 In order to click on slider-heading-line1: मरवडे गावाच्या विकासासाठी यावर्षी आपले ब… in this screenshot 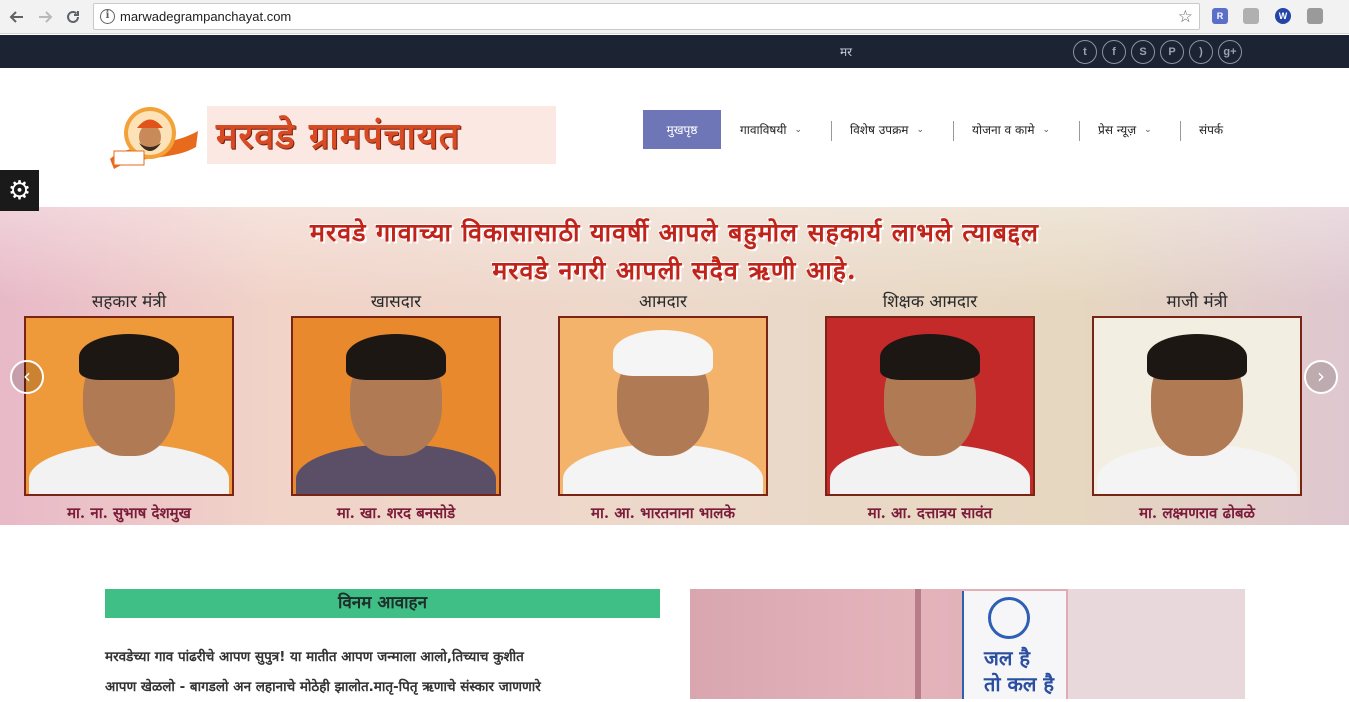, I will do `click(674, 232)`.